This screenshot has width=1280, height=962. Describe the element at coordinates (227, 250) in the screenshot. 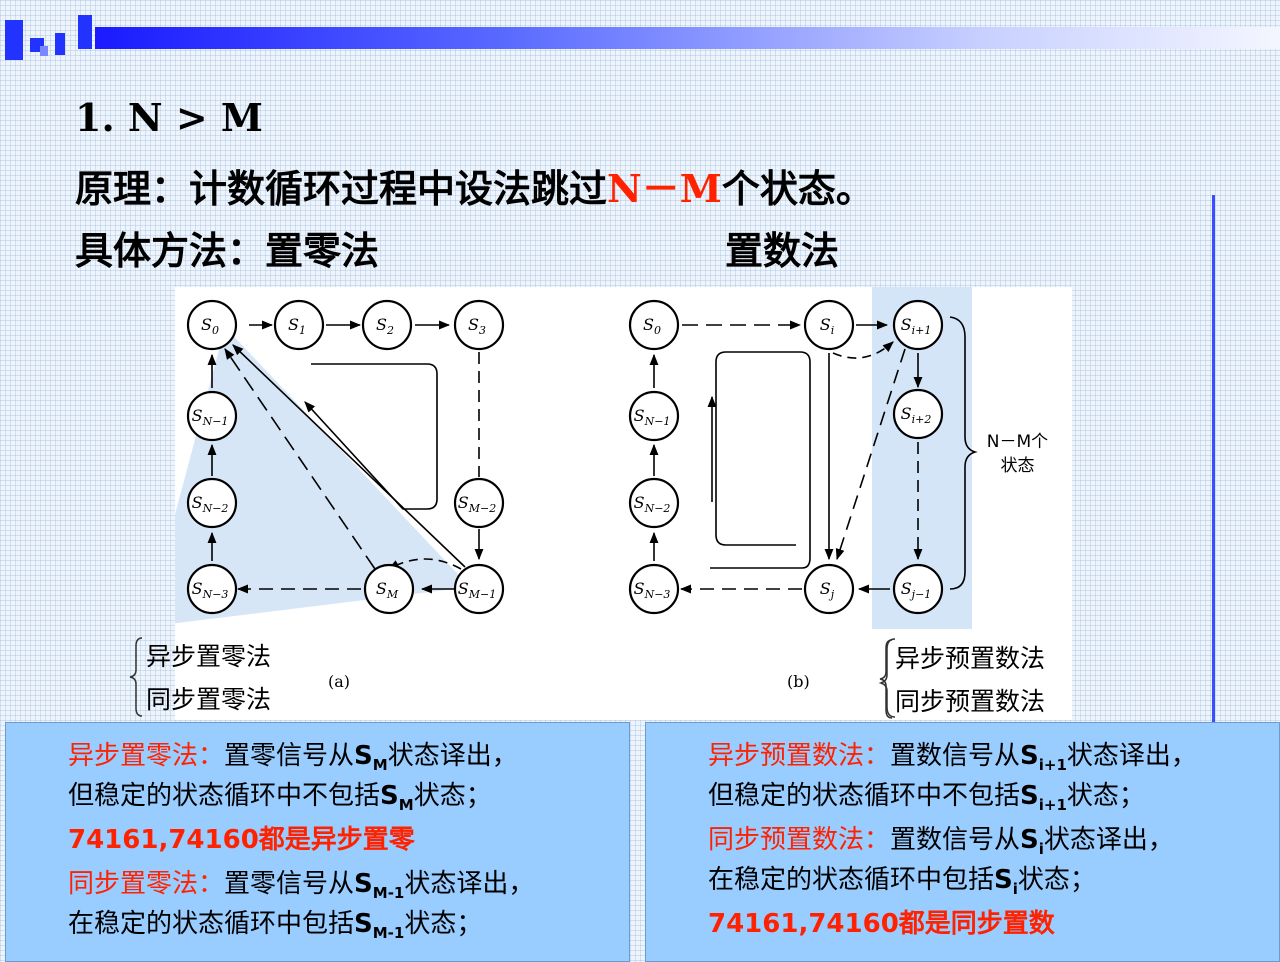

I see `method-line-left: 具体方法：置零法` at that location.